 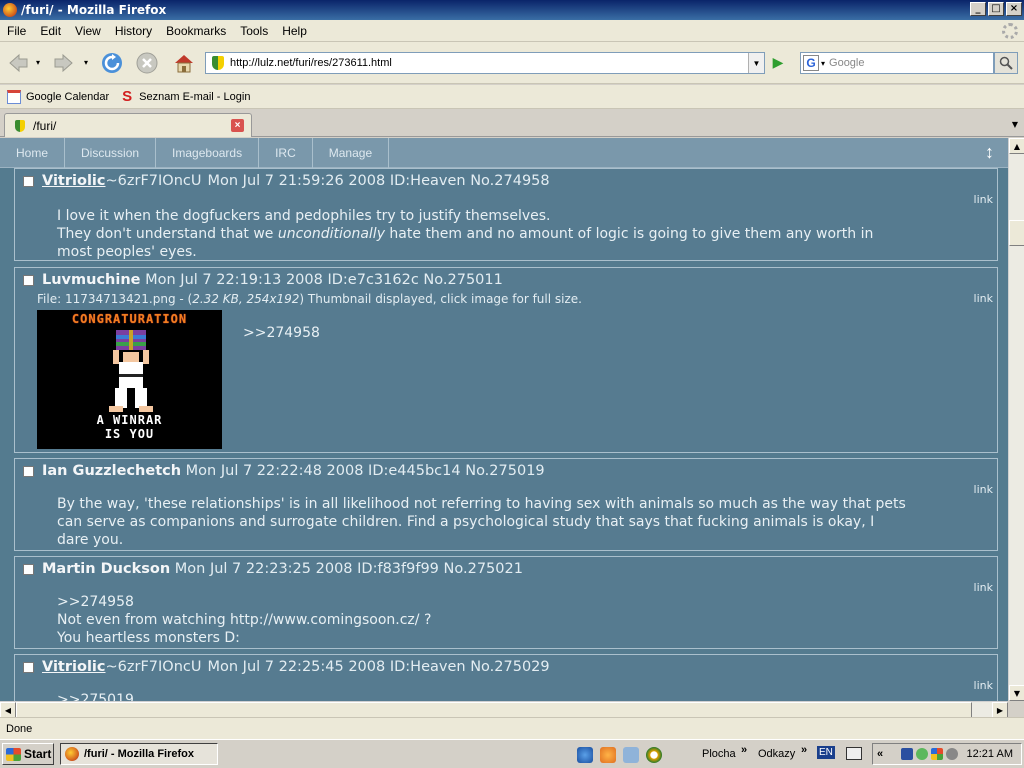 I want to click on nav-irc: IRC, so click(x=286, y=153).